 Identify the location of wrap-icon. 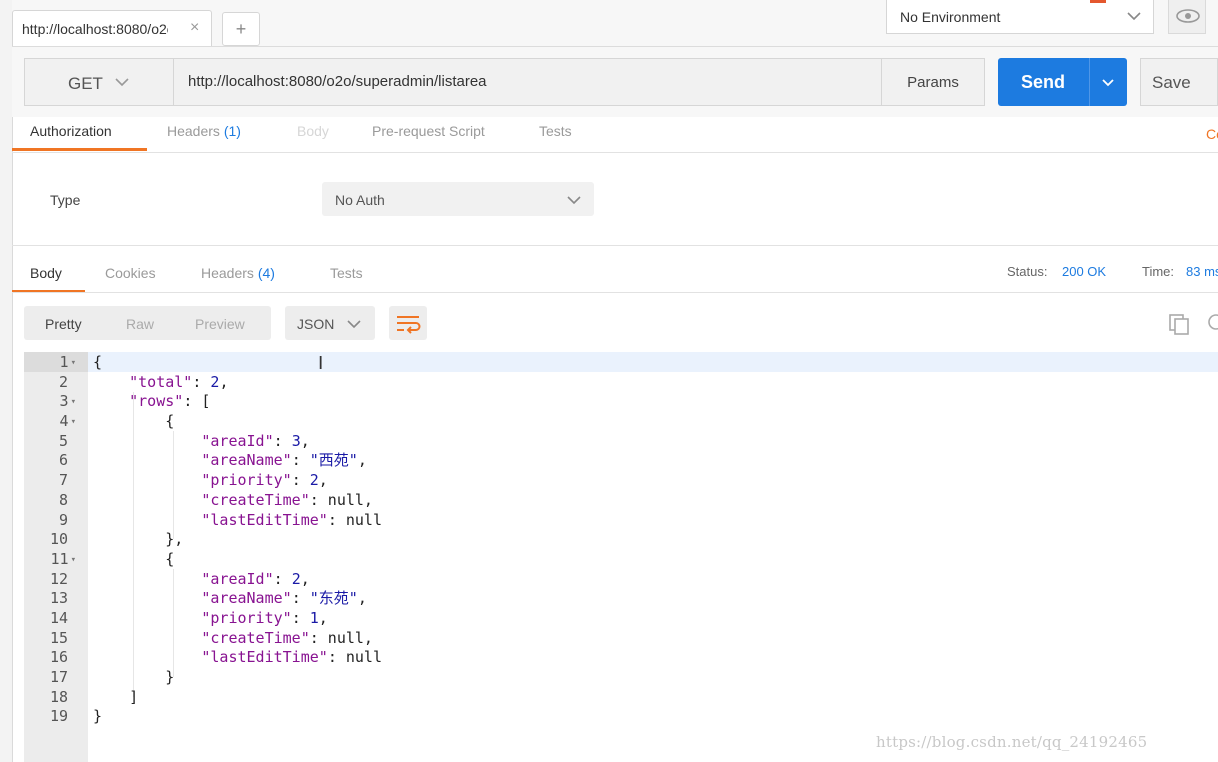
(409, 325).